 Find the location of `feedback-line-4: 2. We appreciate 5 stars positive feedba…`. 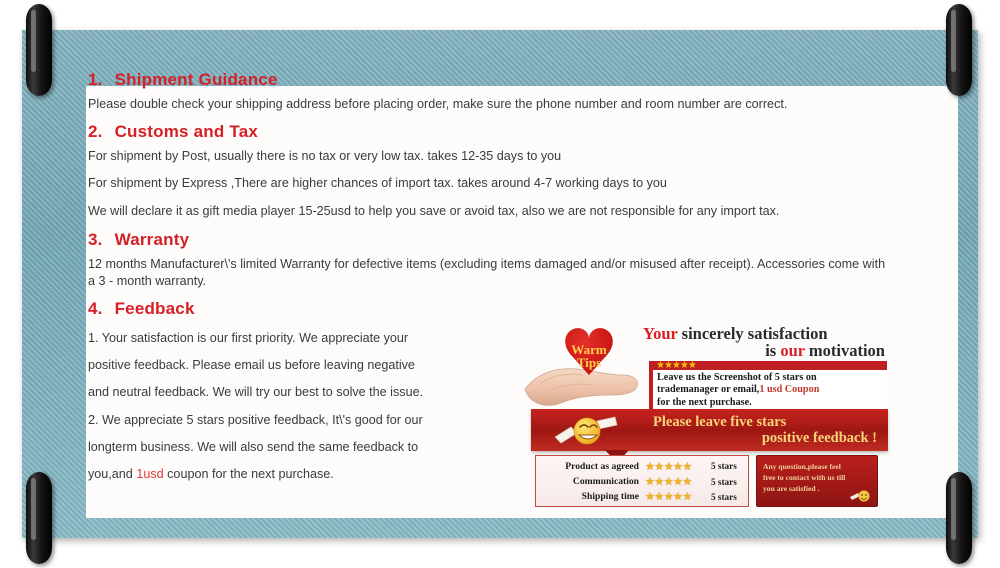

feedback-line-4: 2. We appreciate 5 stars positive feedba… is located at coordinates (255, 419).